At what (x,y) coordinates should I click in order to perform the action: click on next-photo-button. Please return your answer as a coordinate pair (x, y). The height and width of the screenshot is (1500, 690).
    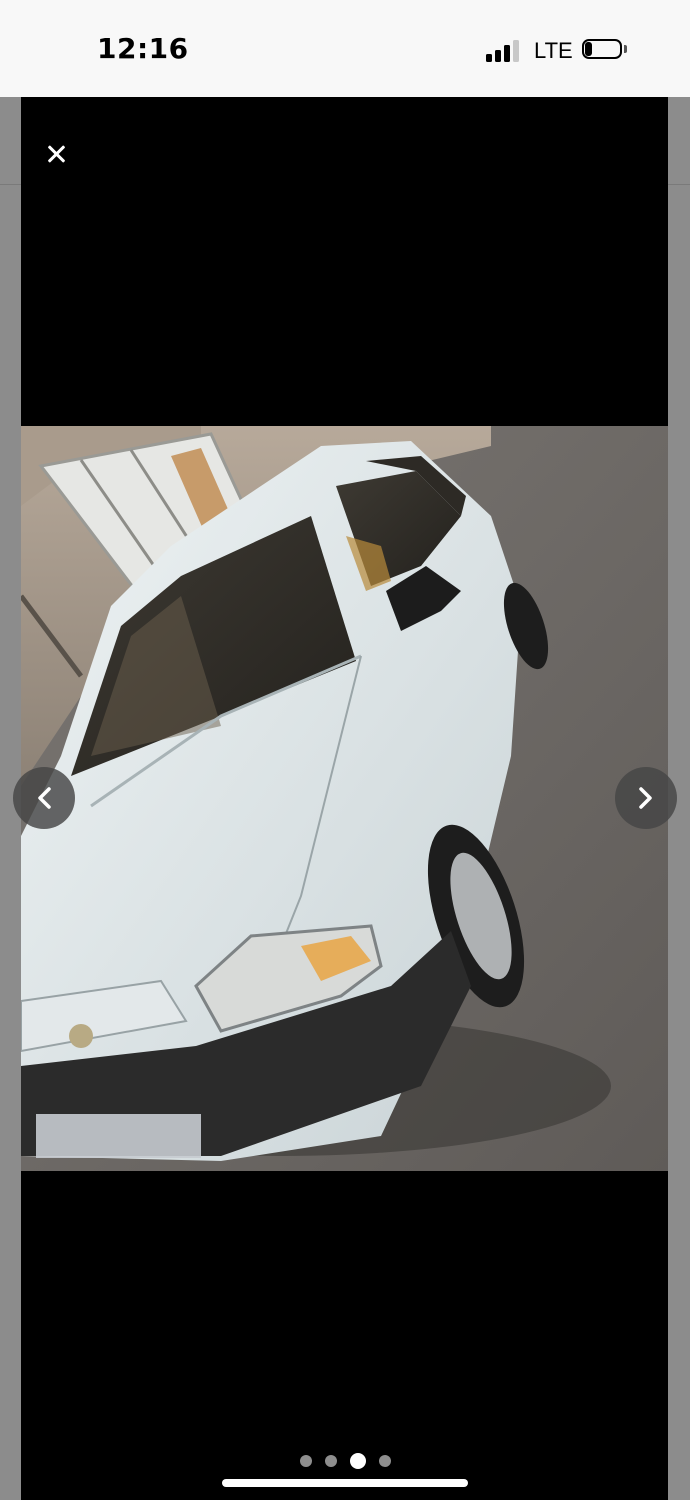
    Looking at the image, I should click on (646, 798).